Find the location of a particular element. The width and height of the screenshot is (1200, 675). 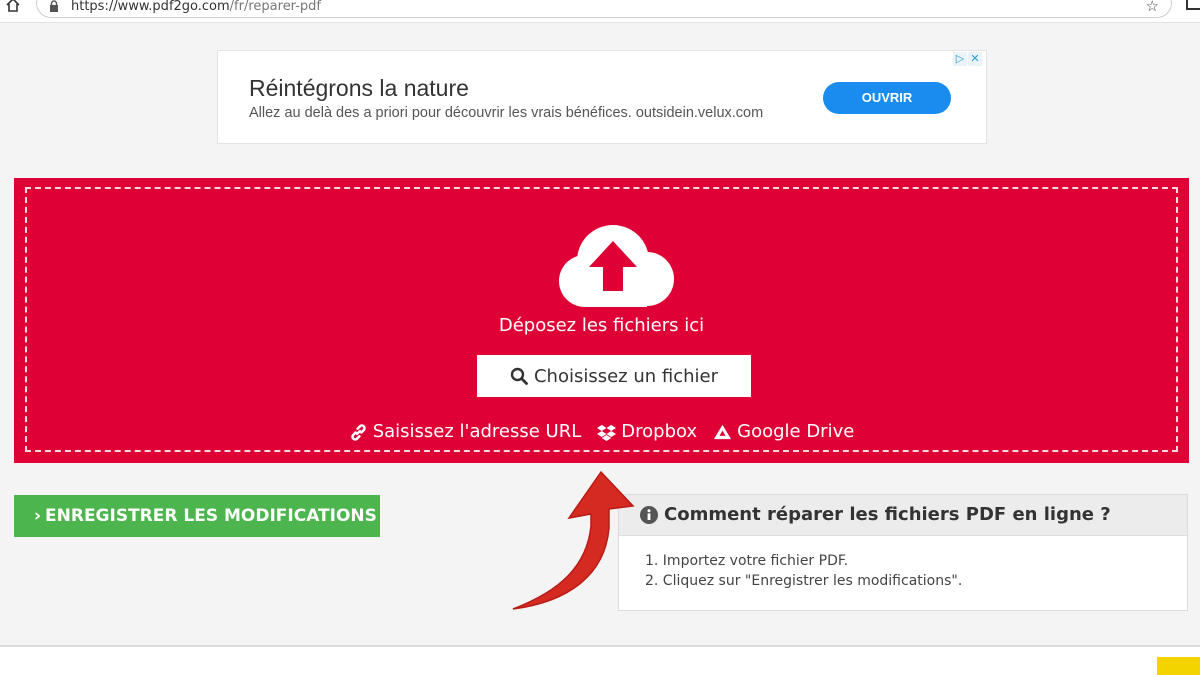

url-base: https://www.pdf2go.com is located at coordinates (150, 7).